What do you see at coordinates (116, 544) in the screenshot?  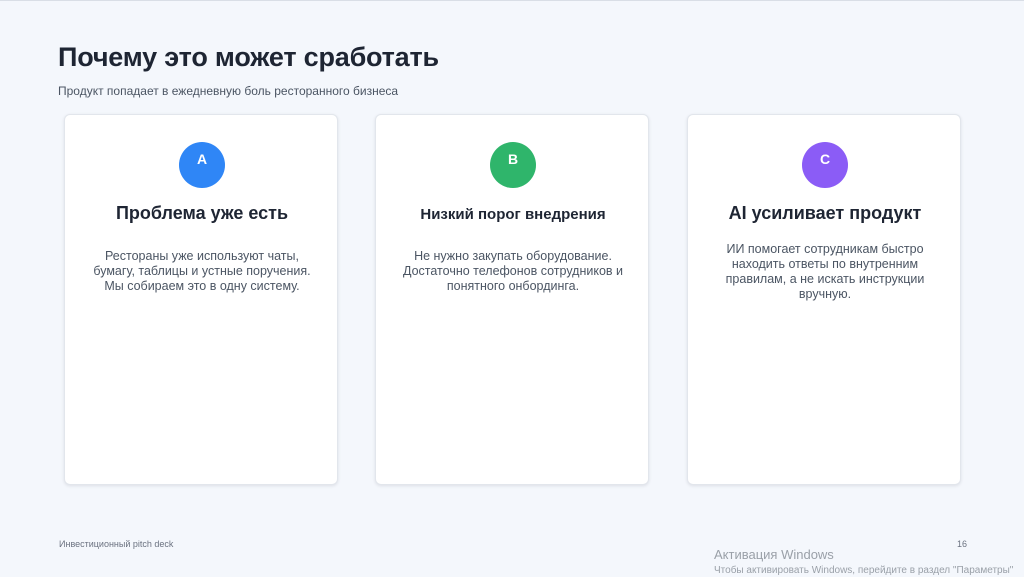 I see `footer-label: Инвестиционный pitch deck` at bounding box center [116, 544].